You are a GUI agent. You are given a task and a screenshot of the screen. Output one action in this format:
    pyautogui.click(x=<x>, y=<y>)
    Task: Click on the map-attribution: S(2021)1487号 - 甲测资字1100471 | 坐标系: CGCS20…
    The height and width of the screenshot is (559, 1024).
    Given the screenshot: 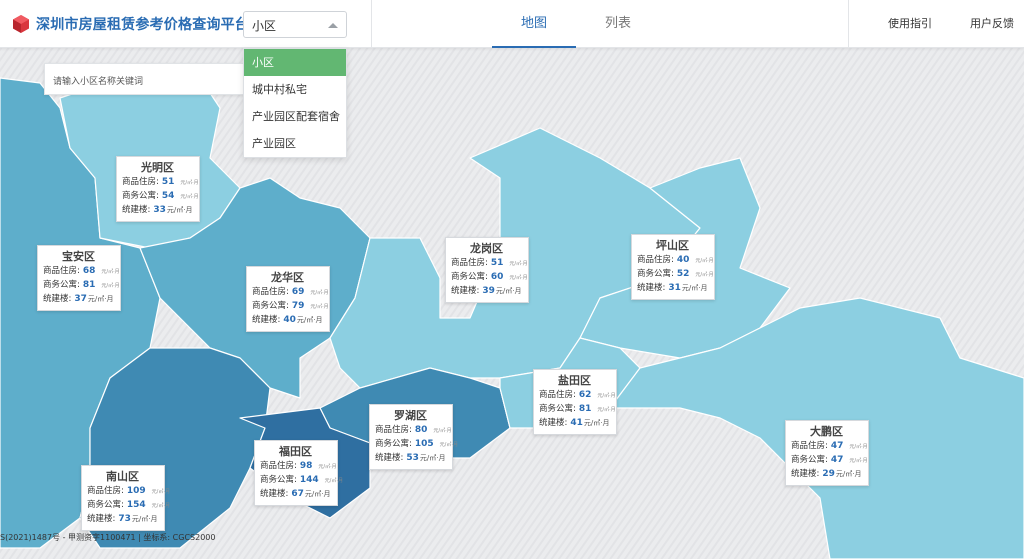 What is the action you would take?
    pyautogui.click(x=108, y=537)
    